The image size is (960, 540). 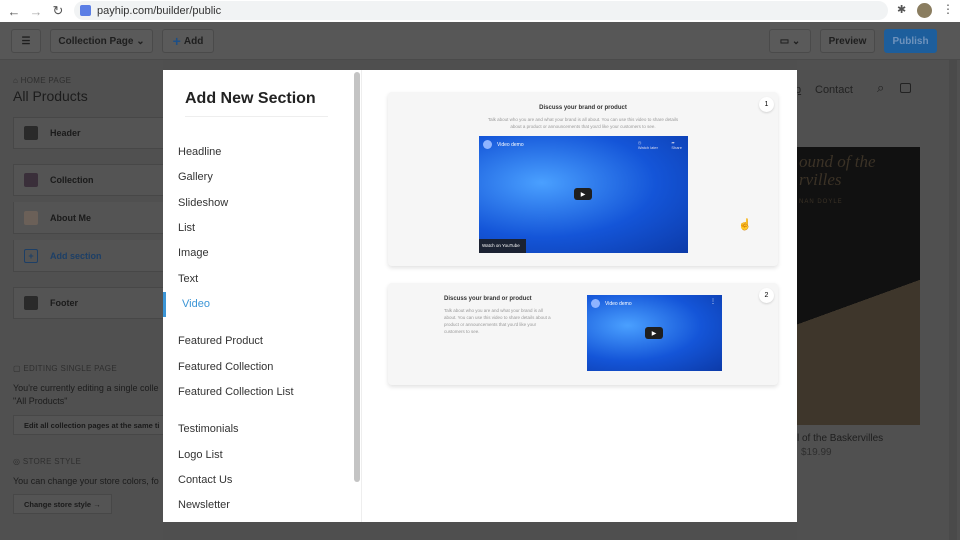 What do you see at coordinates (905, 88) in the screenshot?
I see `cart-icon` at bounding box center [905, 88].